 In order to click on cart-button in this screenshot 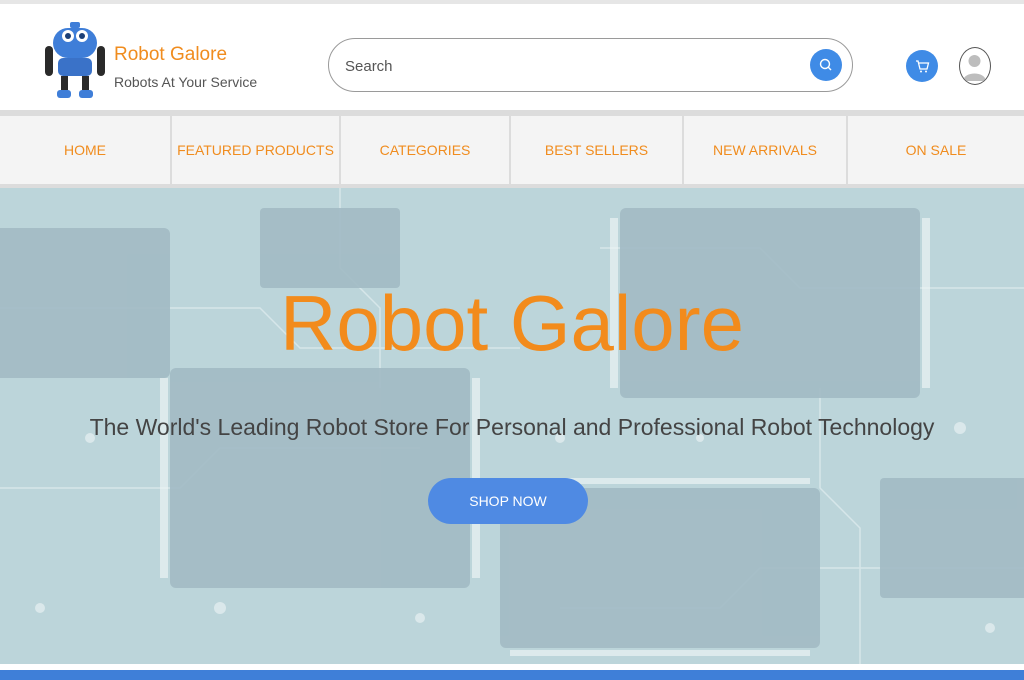, I will do `click(922, 66)`.